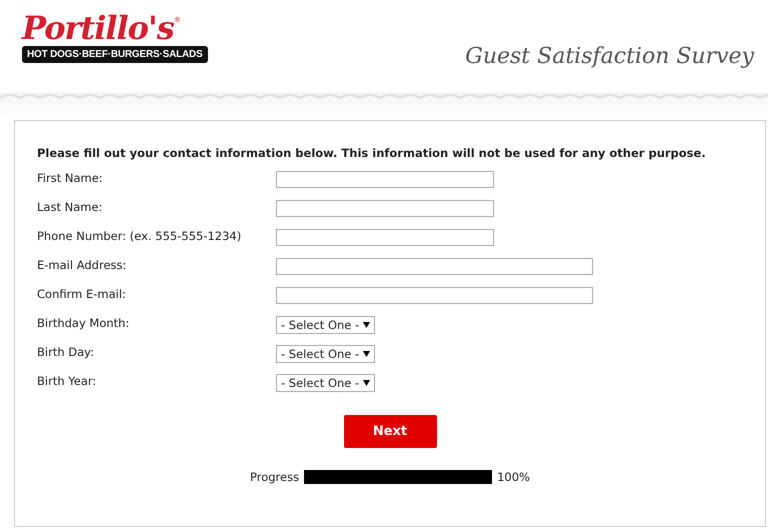 The image size is (768, 530). Describe the element at coordinates (98, 28) in the screenshot. I see `logo-wordmark: Portillo's` at that location.